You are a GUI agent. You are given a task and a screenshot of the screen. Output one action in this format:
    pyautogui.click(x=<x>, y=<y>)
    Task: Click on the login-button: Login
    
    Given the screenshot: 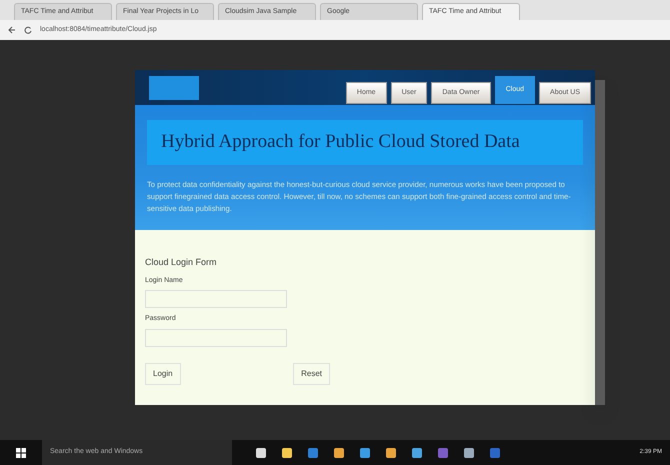 What is the action you would take?
    pyautogui.click(x=163, y=373)
    